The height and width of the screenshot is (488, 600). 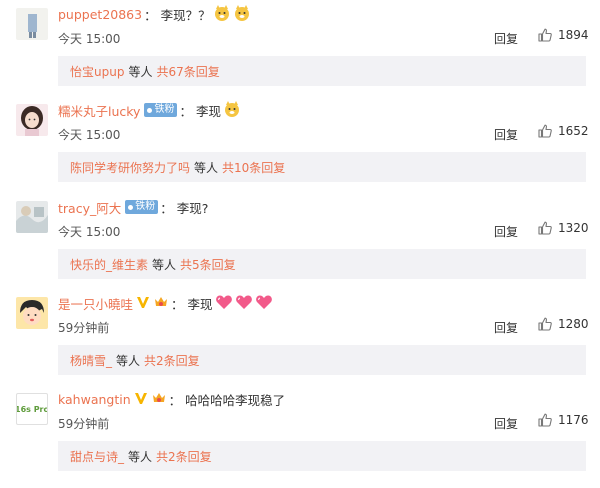 I want to click on like-button: 1280, so click(x=563, y=324).